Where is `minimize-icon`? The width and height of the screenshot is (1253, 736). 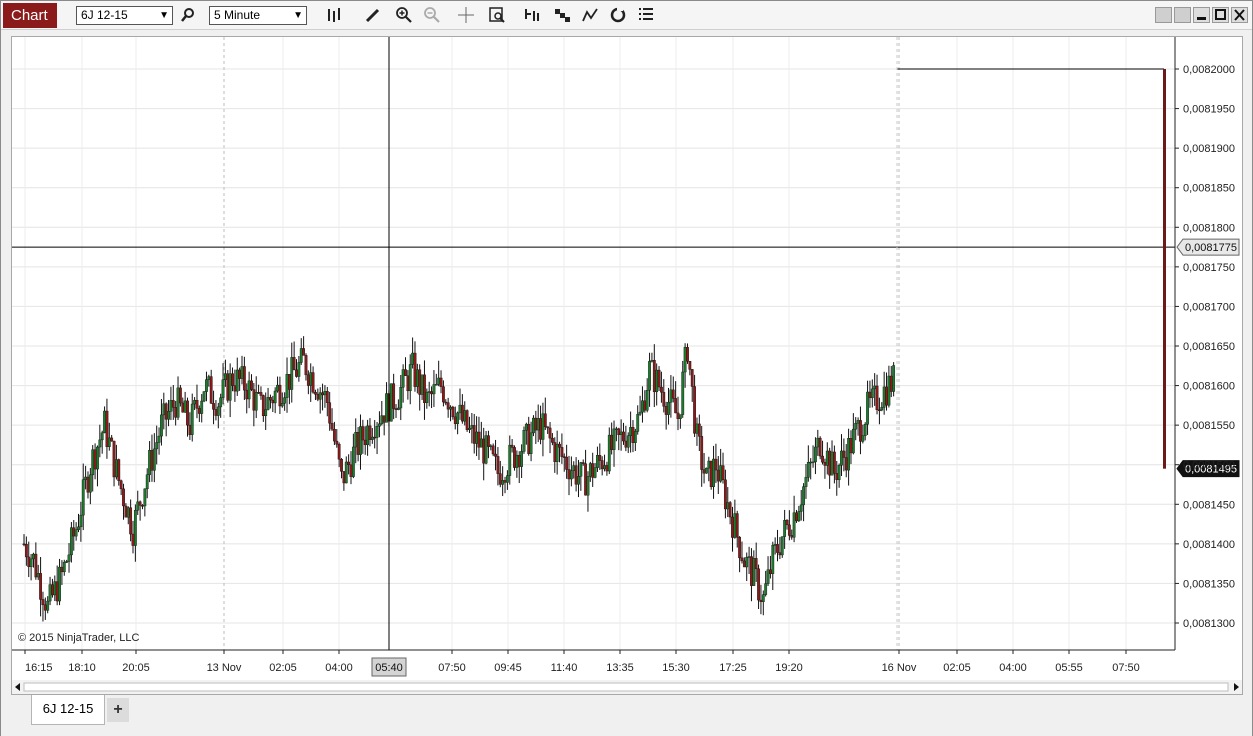 minimize-icon is located at coordinates (1201, 15).